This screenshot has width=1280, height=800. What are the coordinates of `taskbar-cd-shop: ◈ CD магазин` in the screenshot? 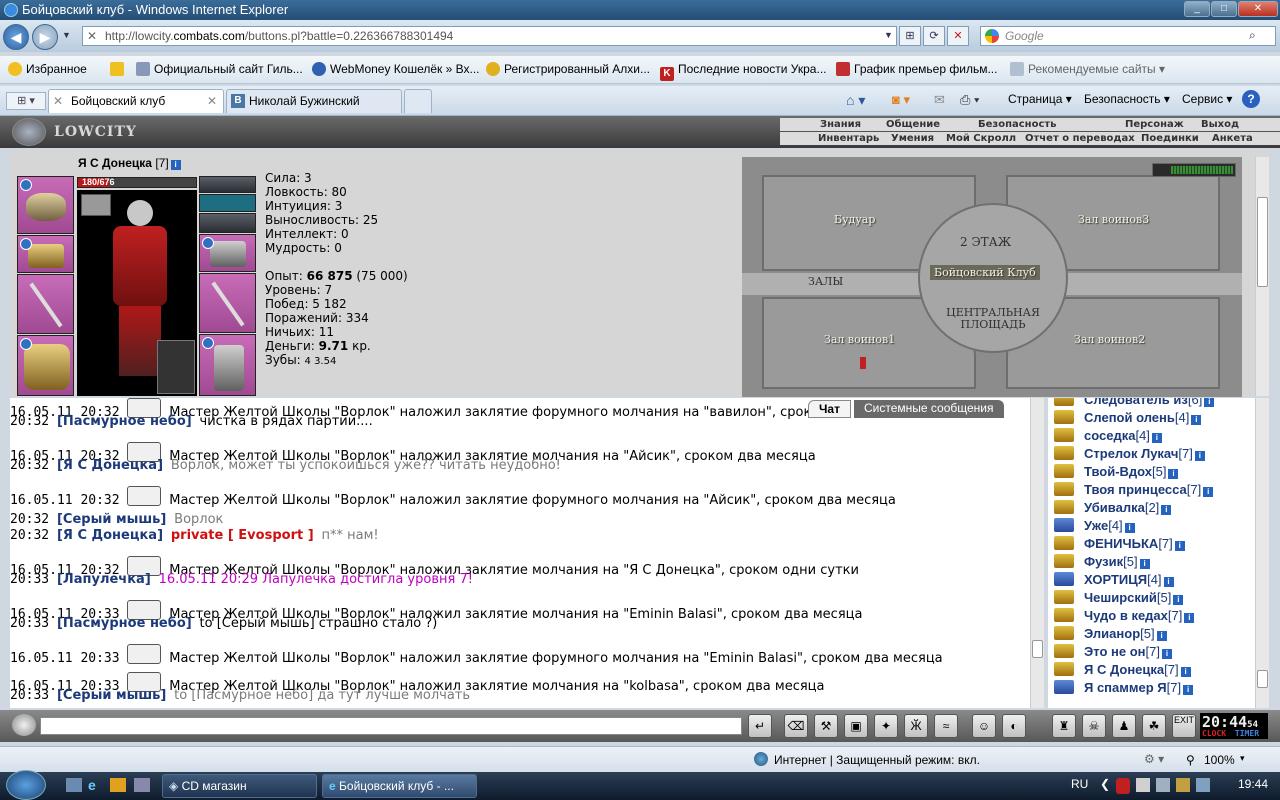 It's located at (239, 786).